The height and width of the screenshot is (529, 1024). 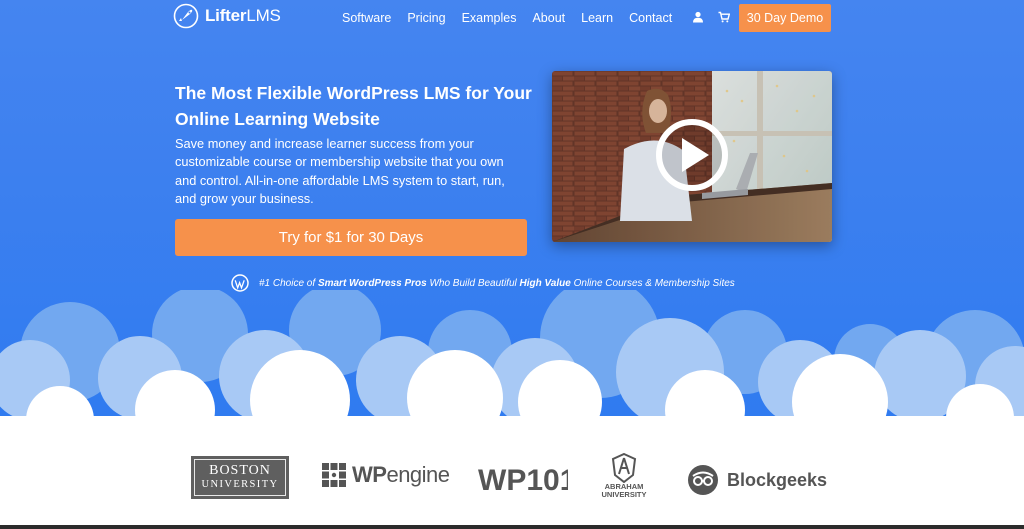 I want to click on boston-university-logo: BOSTON UNIVERSITY, so click(x=240, y=477).